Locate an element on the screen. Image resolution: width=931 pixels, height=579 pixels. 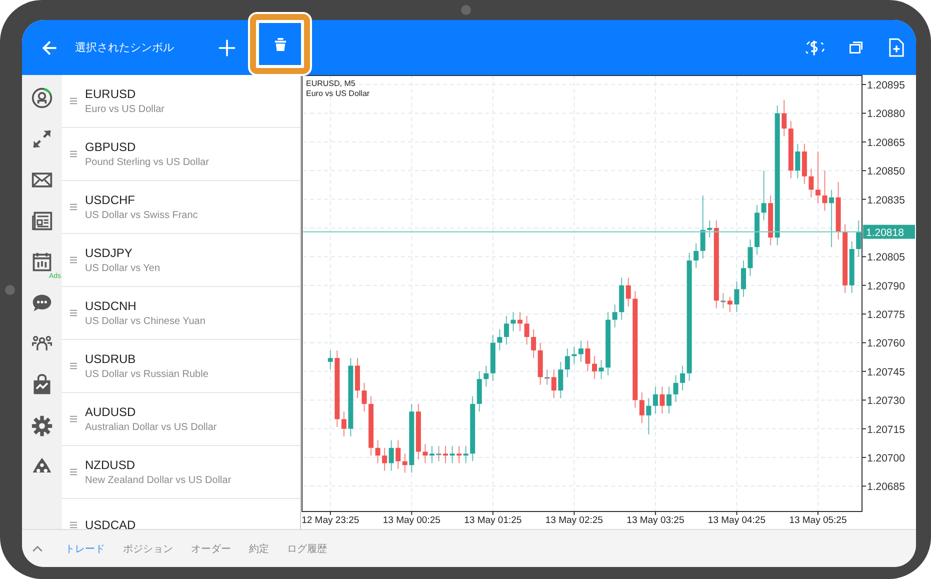
symbol-name: USDCAD is located at coordinates (110, 523).